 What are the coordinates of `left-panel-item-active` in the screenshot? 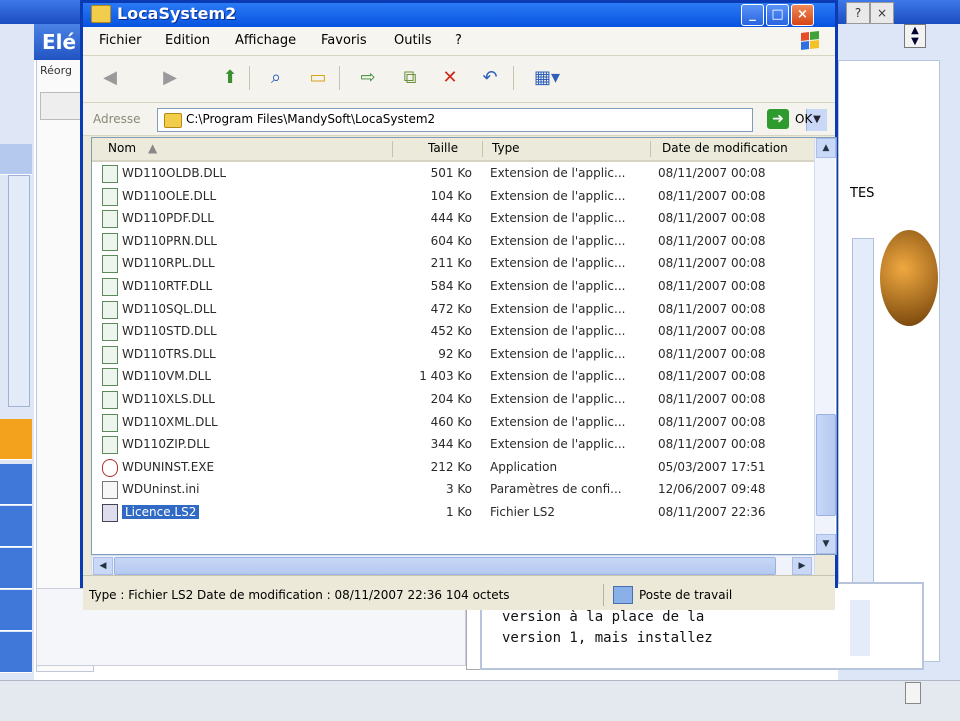 It's located at (16, 439).